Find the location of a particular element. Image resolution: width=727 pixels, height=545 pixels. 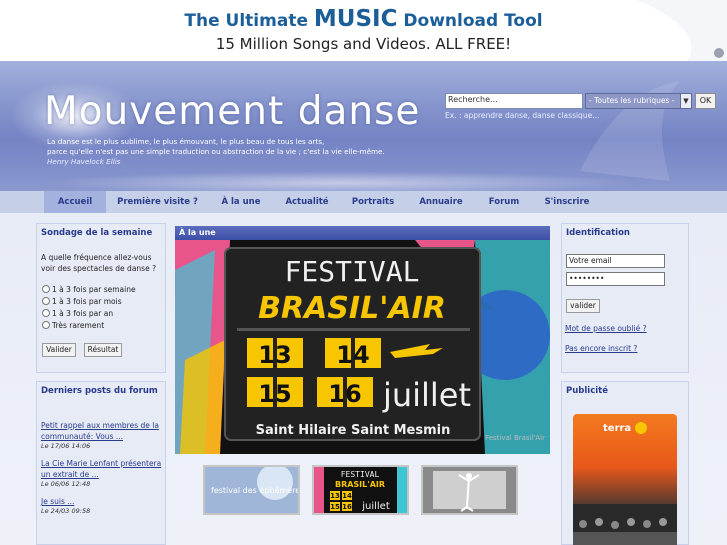

nav-a-la-une: À la une is located at coordinates (241, 202).